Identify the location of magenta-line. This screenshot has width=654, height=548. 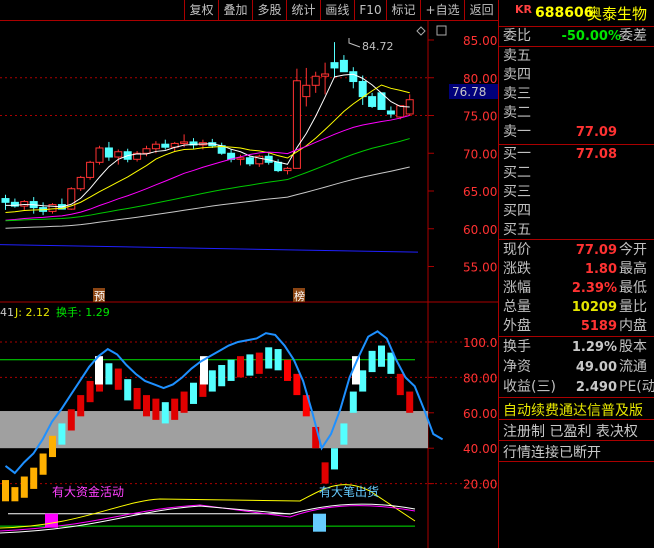
(208, 518).